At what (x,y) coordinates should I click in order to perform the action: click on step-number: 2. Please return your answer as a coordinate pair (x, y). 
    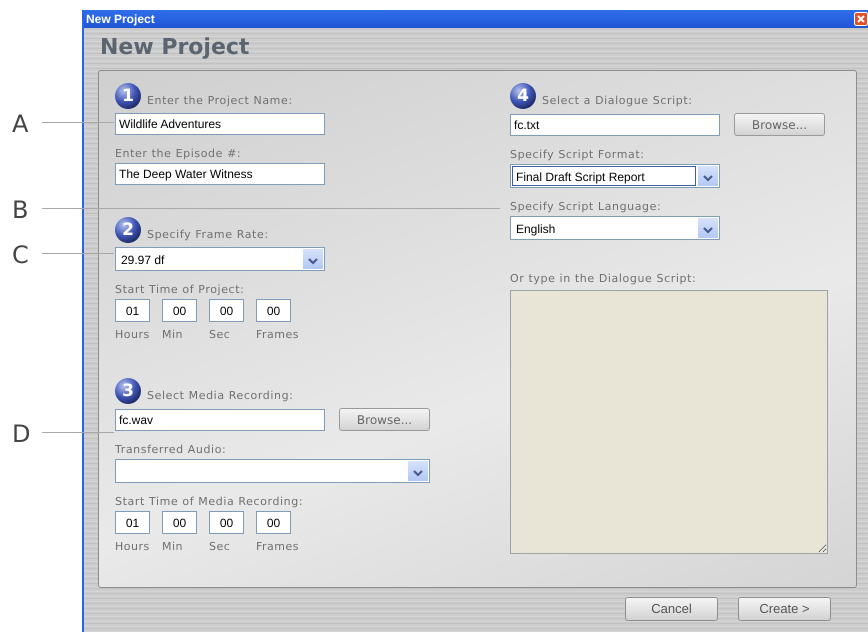
    Looking at the image, I should click on (128, 230).